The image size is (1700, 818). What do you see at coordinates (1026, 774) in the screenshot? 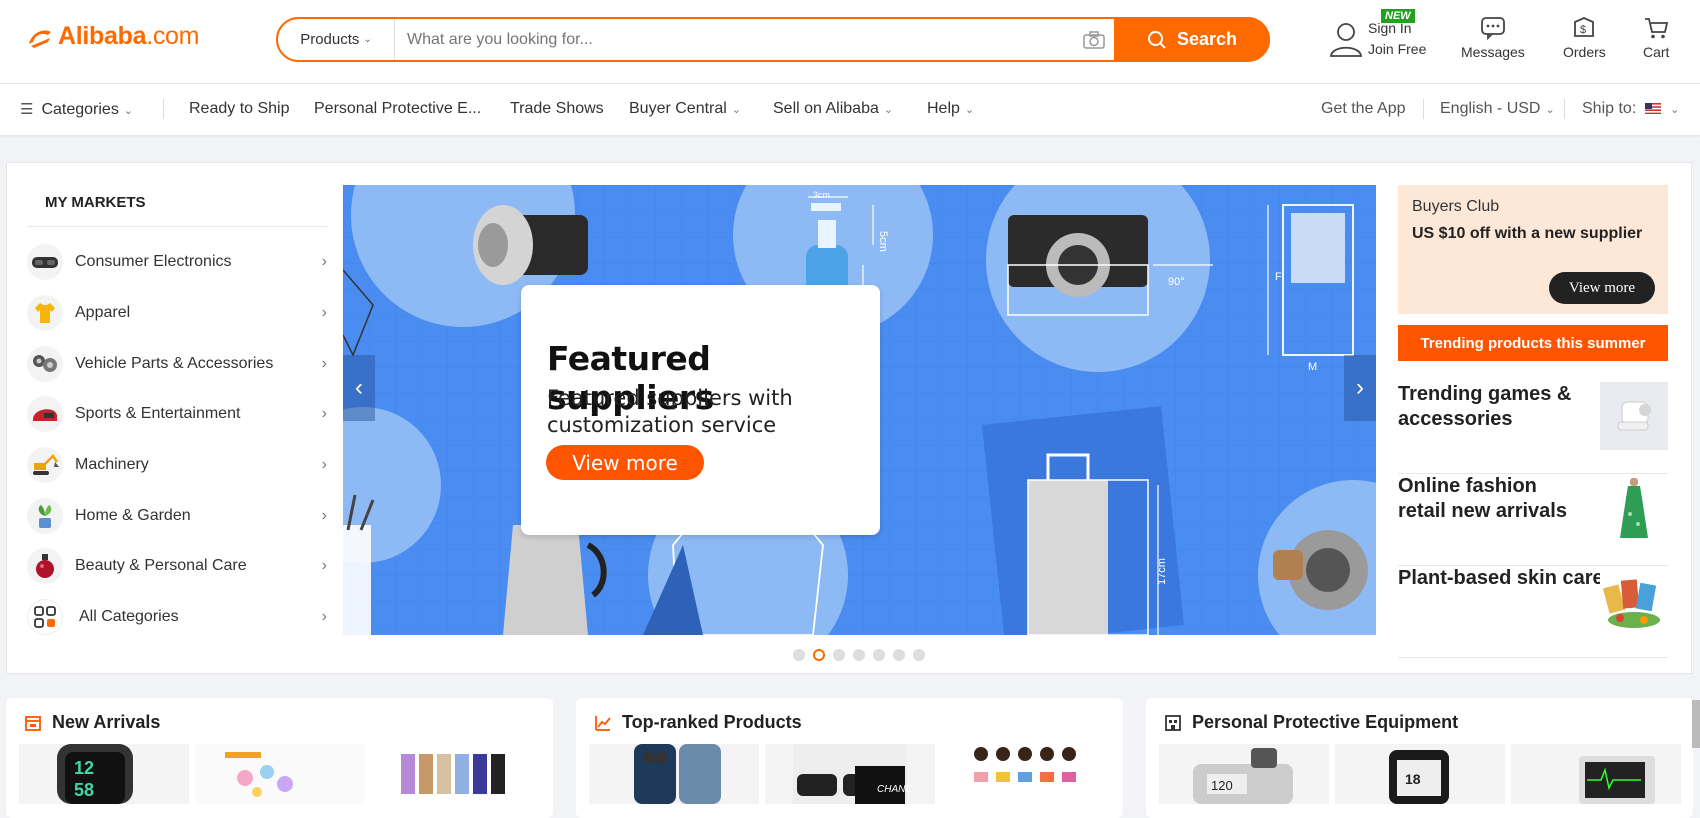
I see `product-swimwear` at bounding box center [1026, 774].